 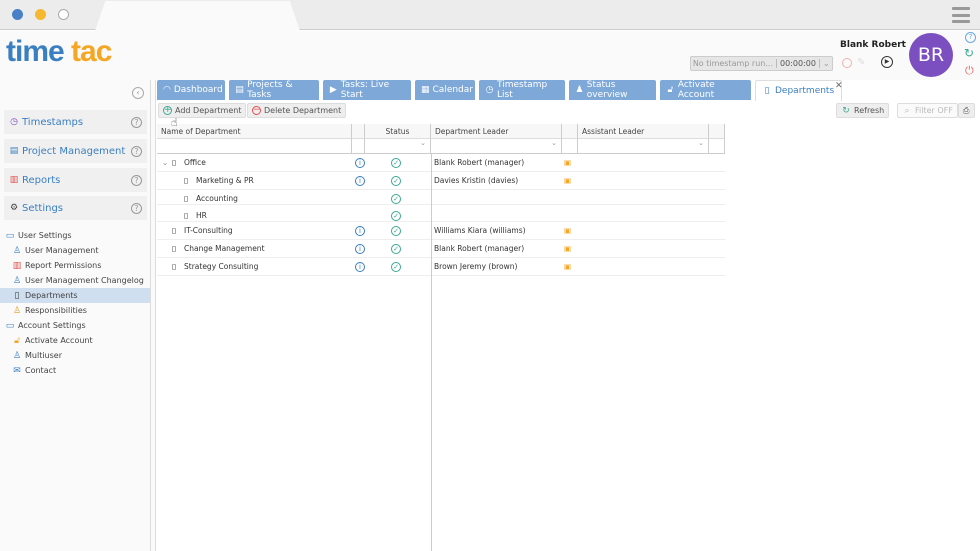 I want to click on sidebar-item-reports: ▥ Reports?, so click(x=75, y=180).